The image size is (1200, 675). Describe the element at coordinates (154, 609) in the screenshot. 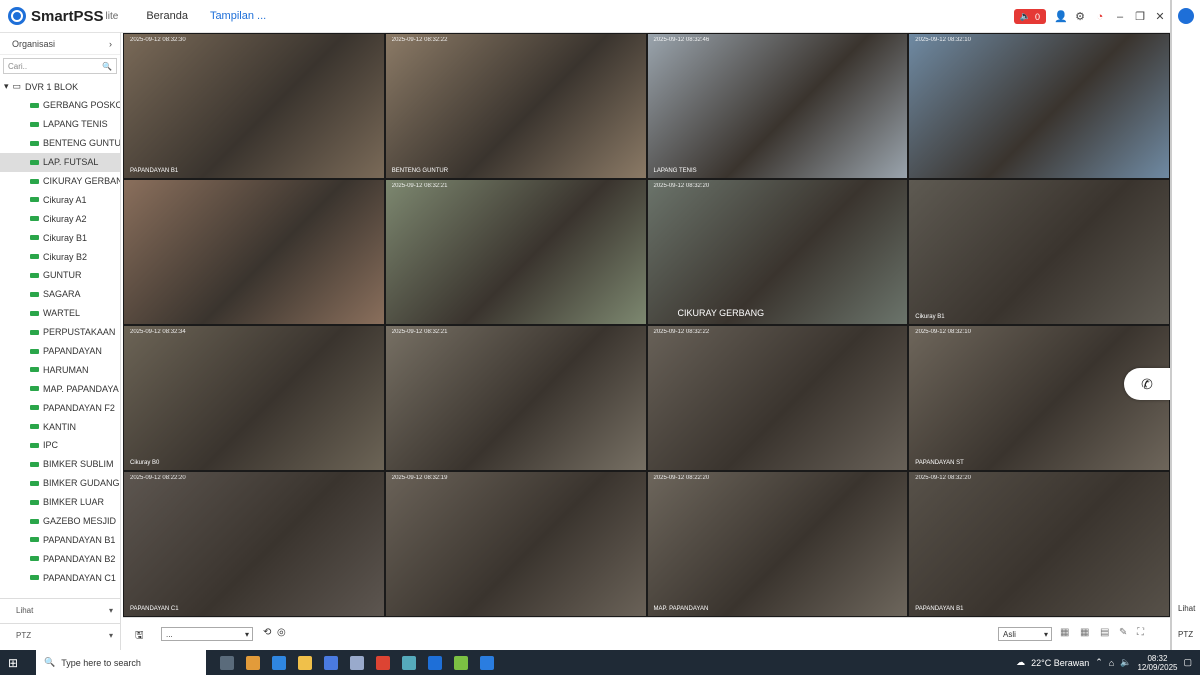

I see `video-channel-label: PAPANDAYAN C1` at that location.